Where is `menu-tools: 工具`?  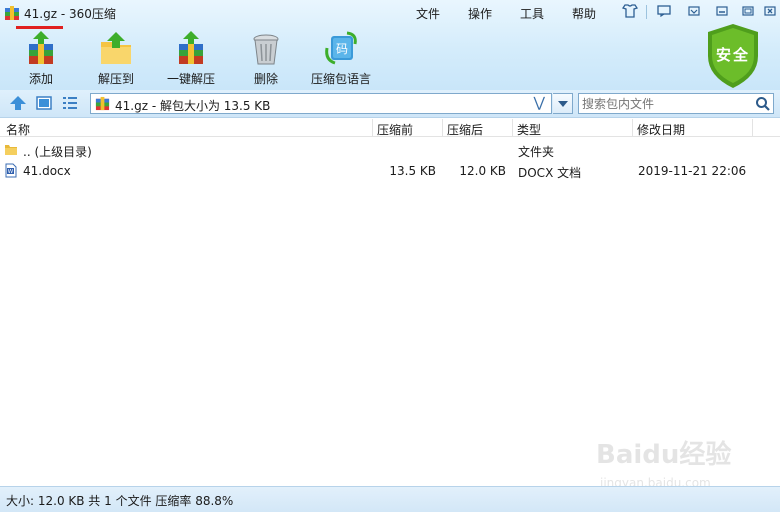
menu-tools: 工具 is located at coordinates (532, 13).